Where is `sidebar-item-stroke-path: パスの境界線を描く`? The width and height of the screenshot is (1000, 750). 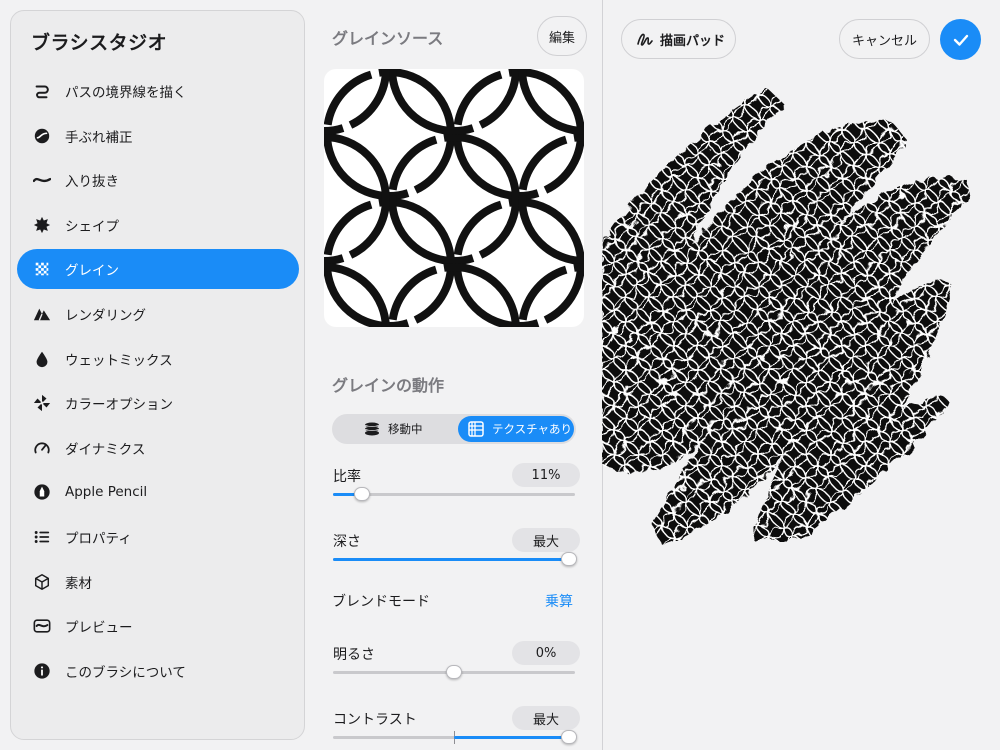
sidebar-item-stroke-path: パスの境界線を描く is located at coordinates (158, 91).